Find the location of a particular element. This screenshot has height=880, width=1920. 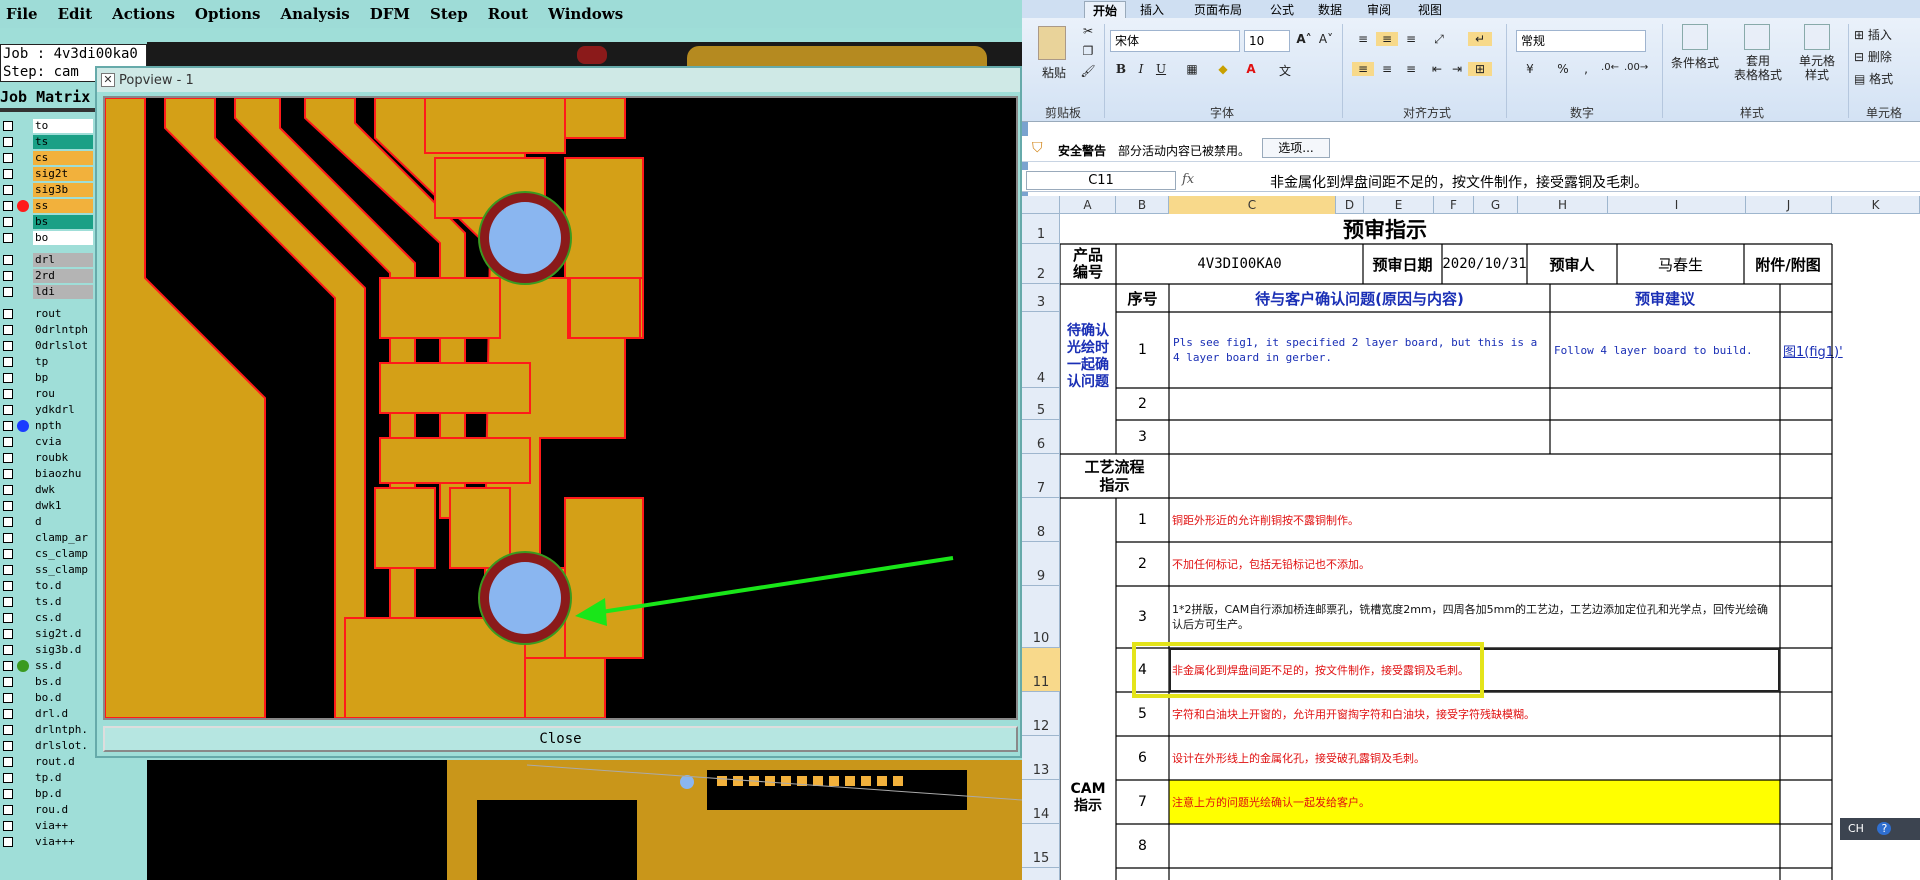

bold-icon: B is located at coordinates (1121, 69).